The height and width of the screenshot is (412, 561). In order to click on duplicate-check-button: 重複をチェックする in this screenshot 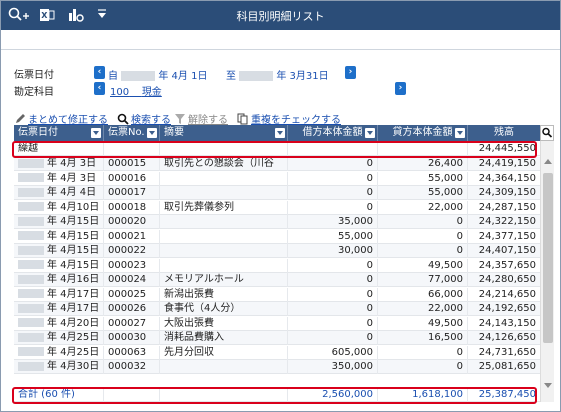, I will do `click(289, 118)`.